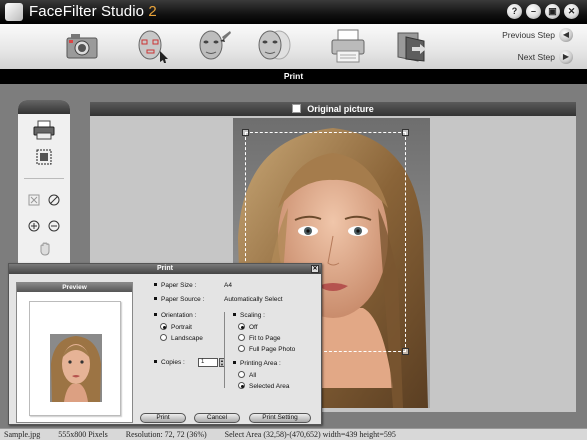 This screenshot has width=587, height=440. I want to click on face-filter-icon, so click(214, 46).